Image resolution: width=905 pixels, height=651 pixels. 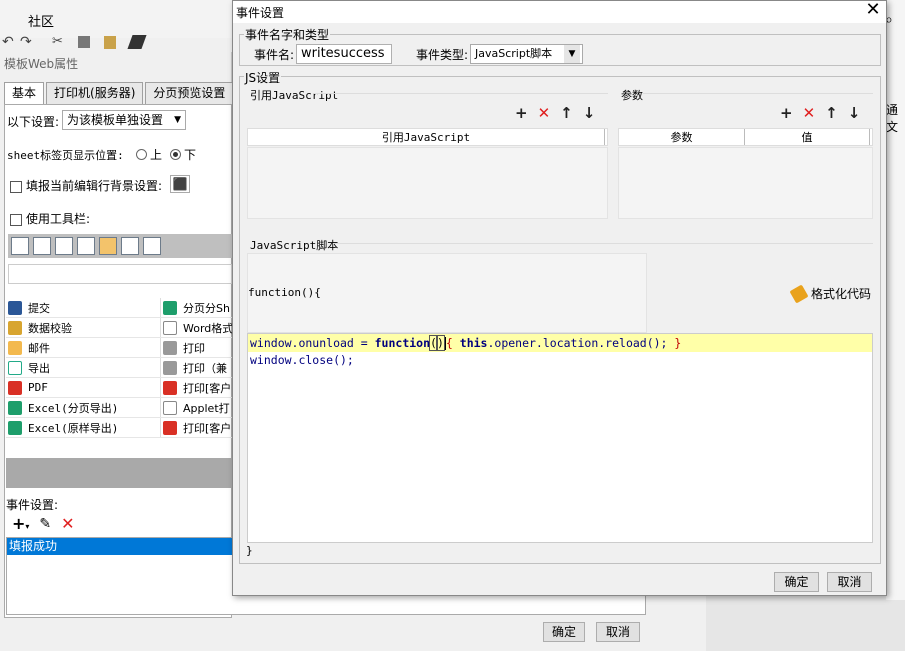 What do you see at coordinates (294, 95) in the screenshot?
I see `ref-js-label: 引用JavaScript` at bounding box center [294, 95].